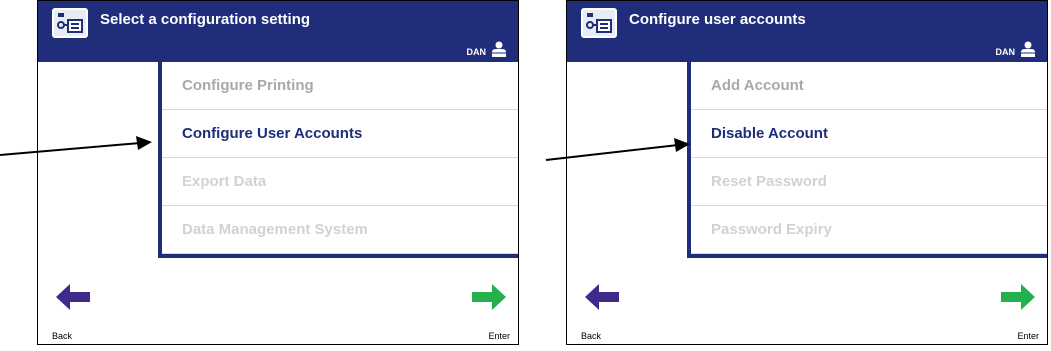  What do you see at coordinates (76, 146) in the screenshot?
I see `pointer-arrow-left` at bounding box center [76, 146].